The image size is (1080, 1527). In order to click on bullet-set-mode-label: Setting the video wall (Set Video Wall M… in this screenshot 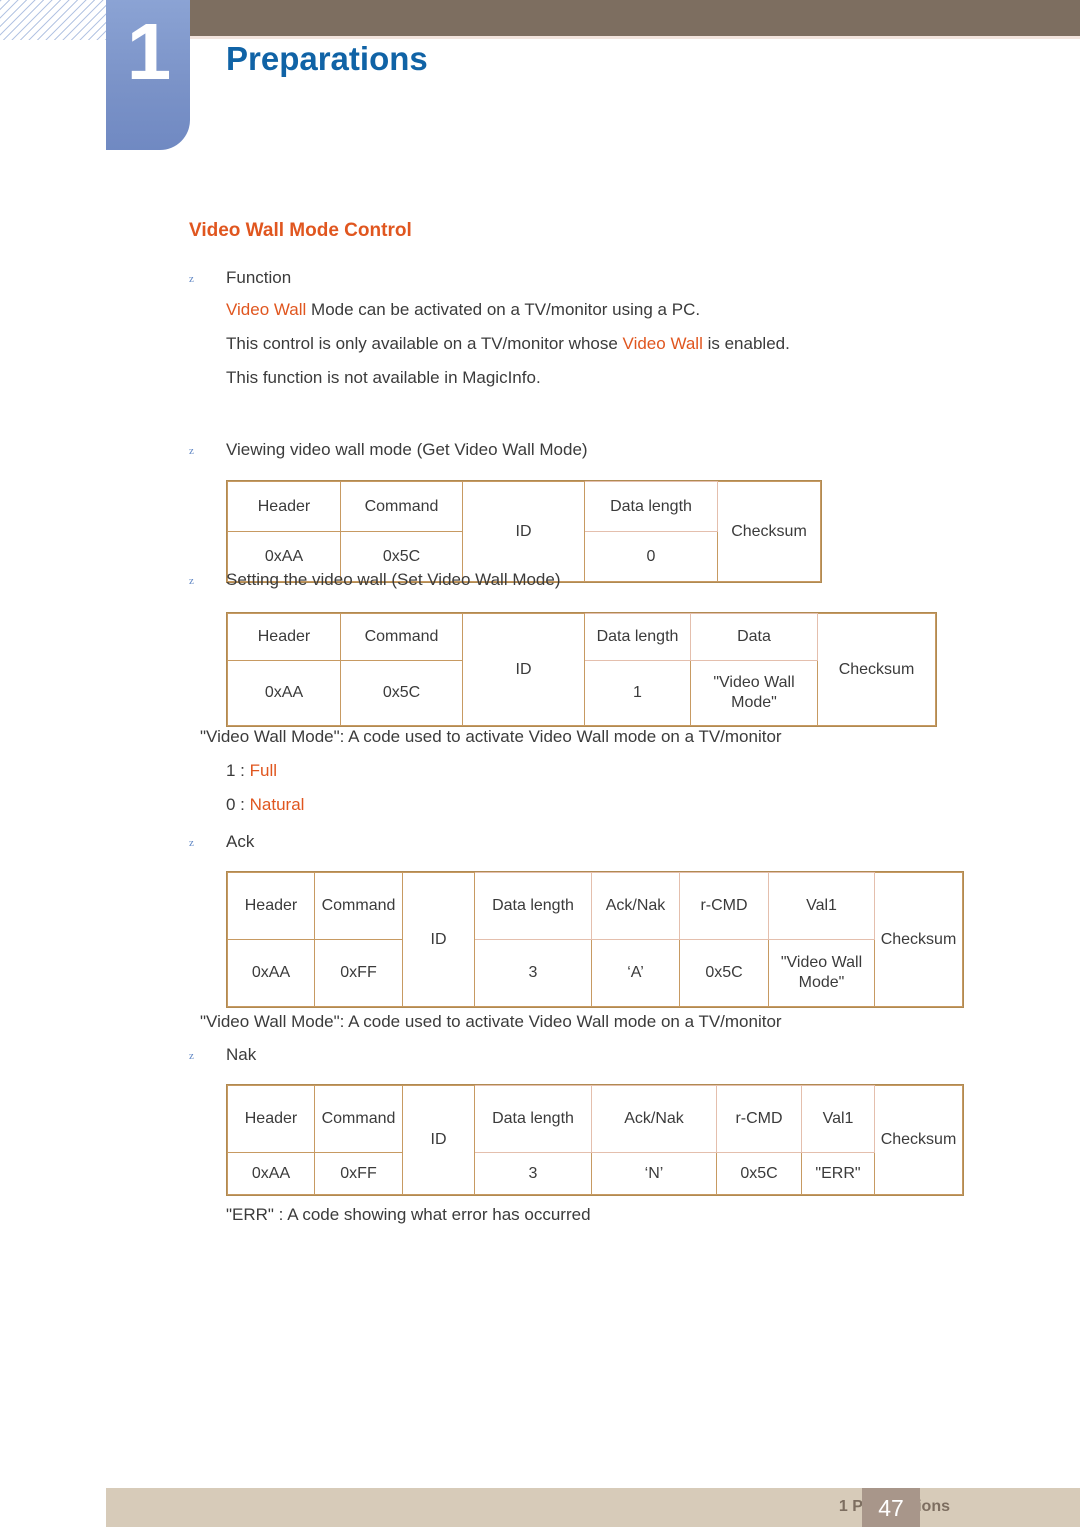, I will do `click(393, 579)`.